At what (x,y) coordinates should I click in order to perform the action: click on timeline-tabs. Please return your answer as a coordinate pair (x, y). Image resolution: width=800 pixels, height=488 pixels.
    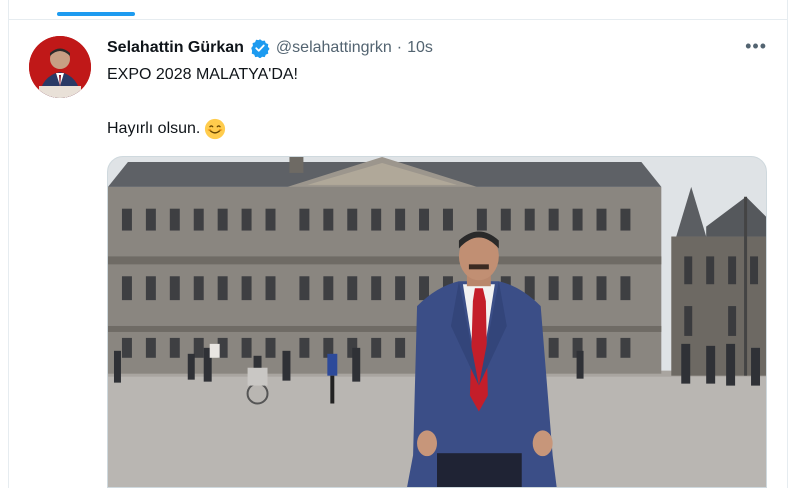
    Looking at the image, I should click on (398, 10).